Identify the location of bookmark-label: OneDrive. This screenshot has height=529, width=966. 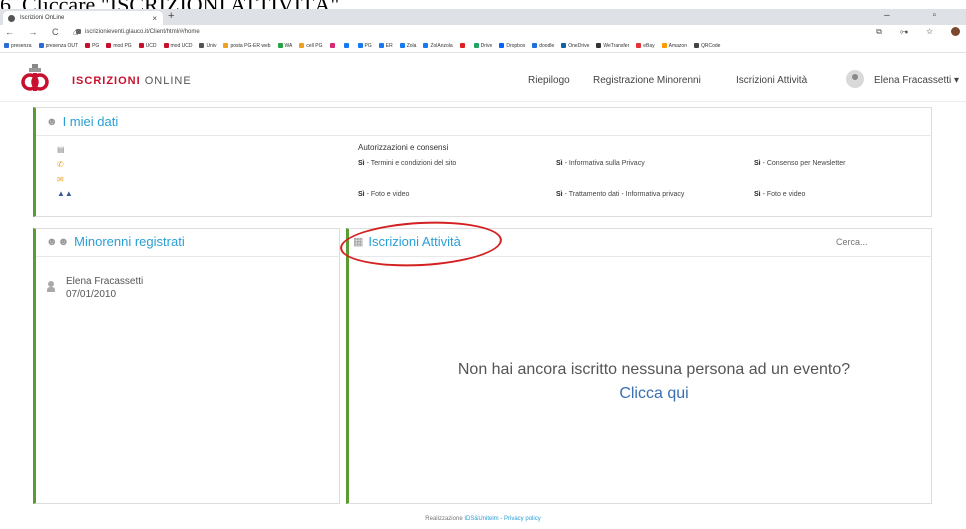
(579, 45).